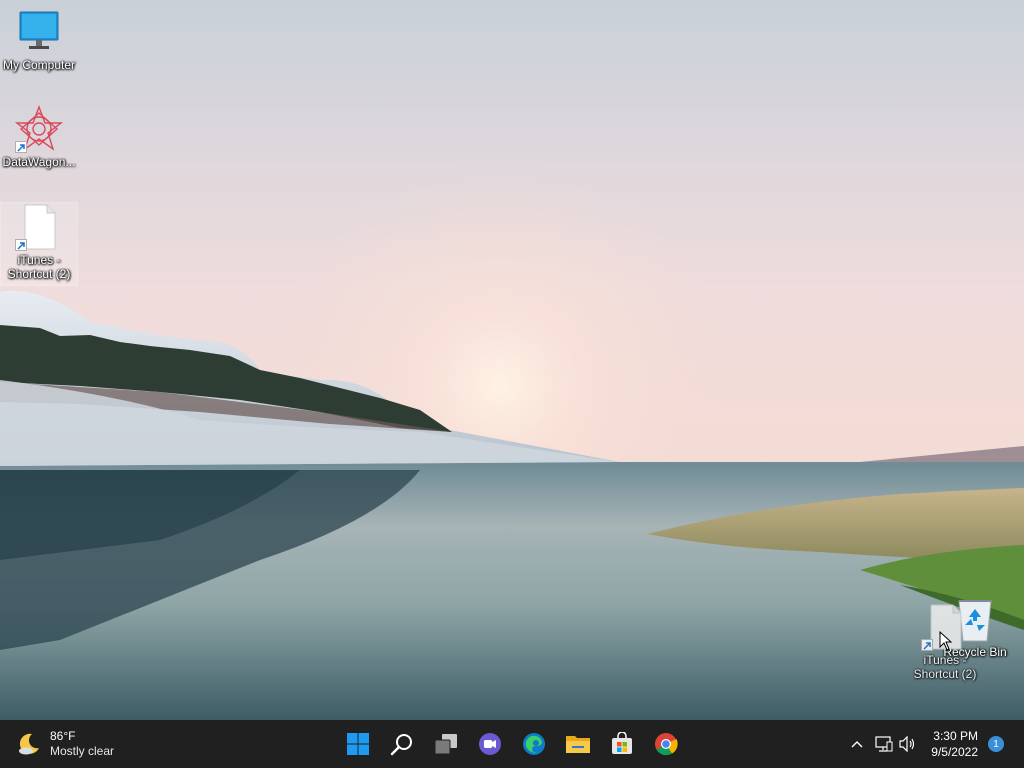 Image resolution: width=1024 pixels, height=768 pixels. I want to click on chat-button, so click(490, 744).